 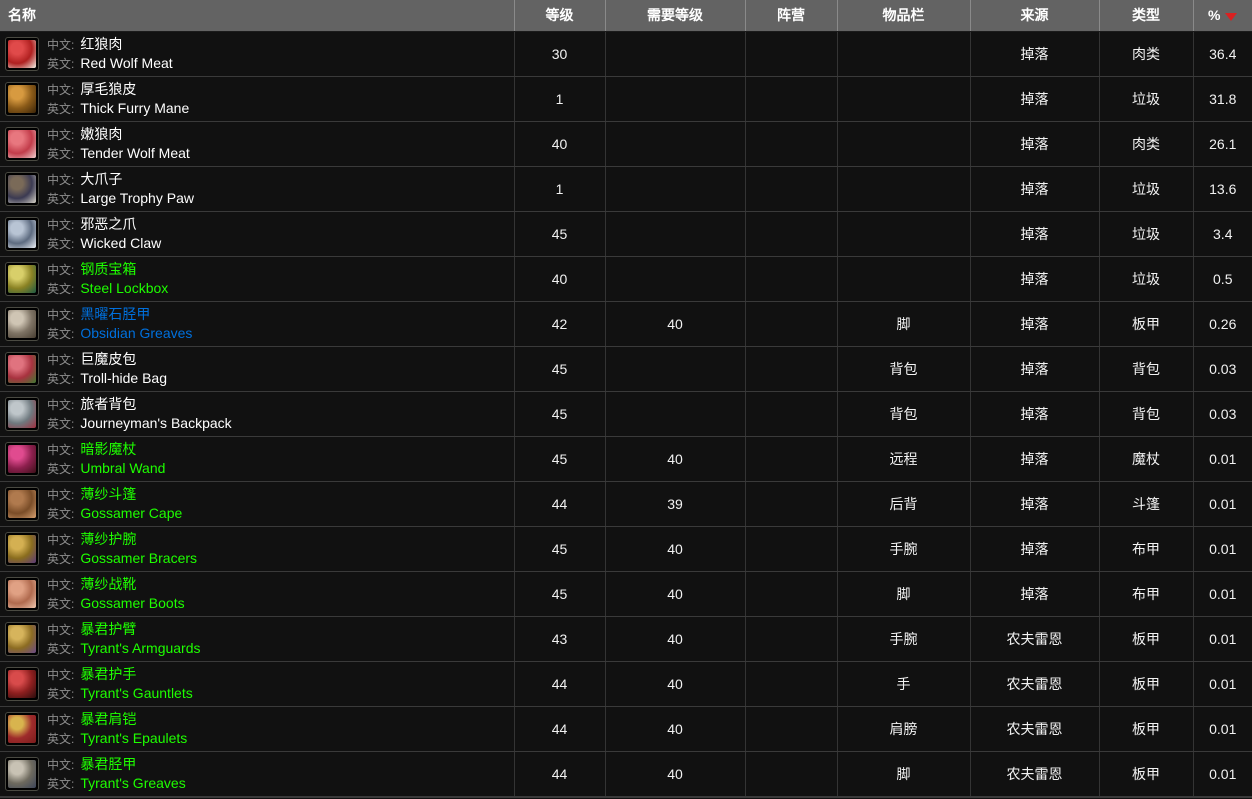 I want to click on item-name-chinese: 巨魔皮包, so click(x=108, y=359).